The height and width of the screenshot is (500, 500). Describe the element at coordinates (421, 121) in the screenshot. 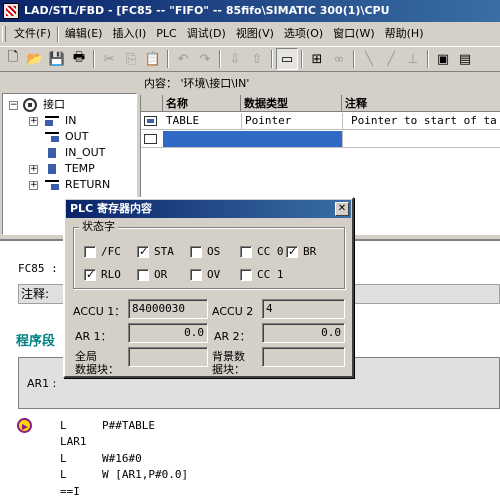

I see `cell-comment: Pointer to start of ta` at that location.